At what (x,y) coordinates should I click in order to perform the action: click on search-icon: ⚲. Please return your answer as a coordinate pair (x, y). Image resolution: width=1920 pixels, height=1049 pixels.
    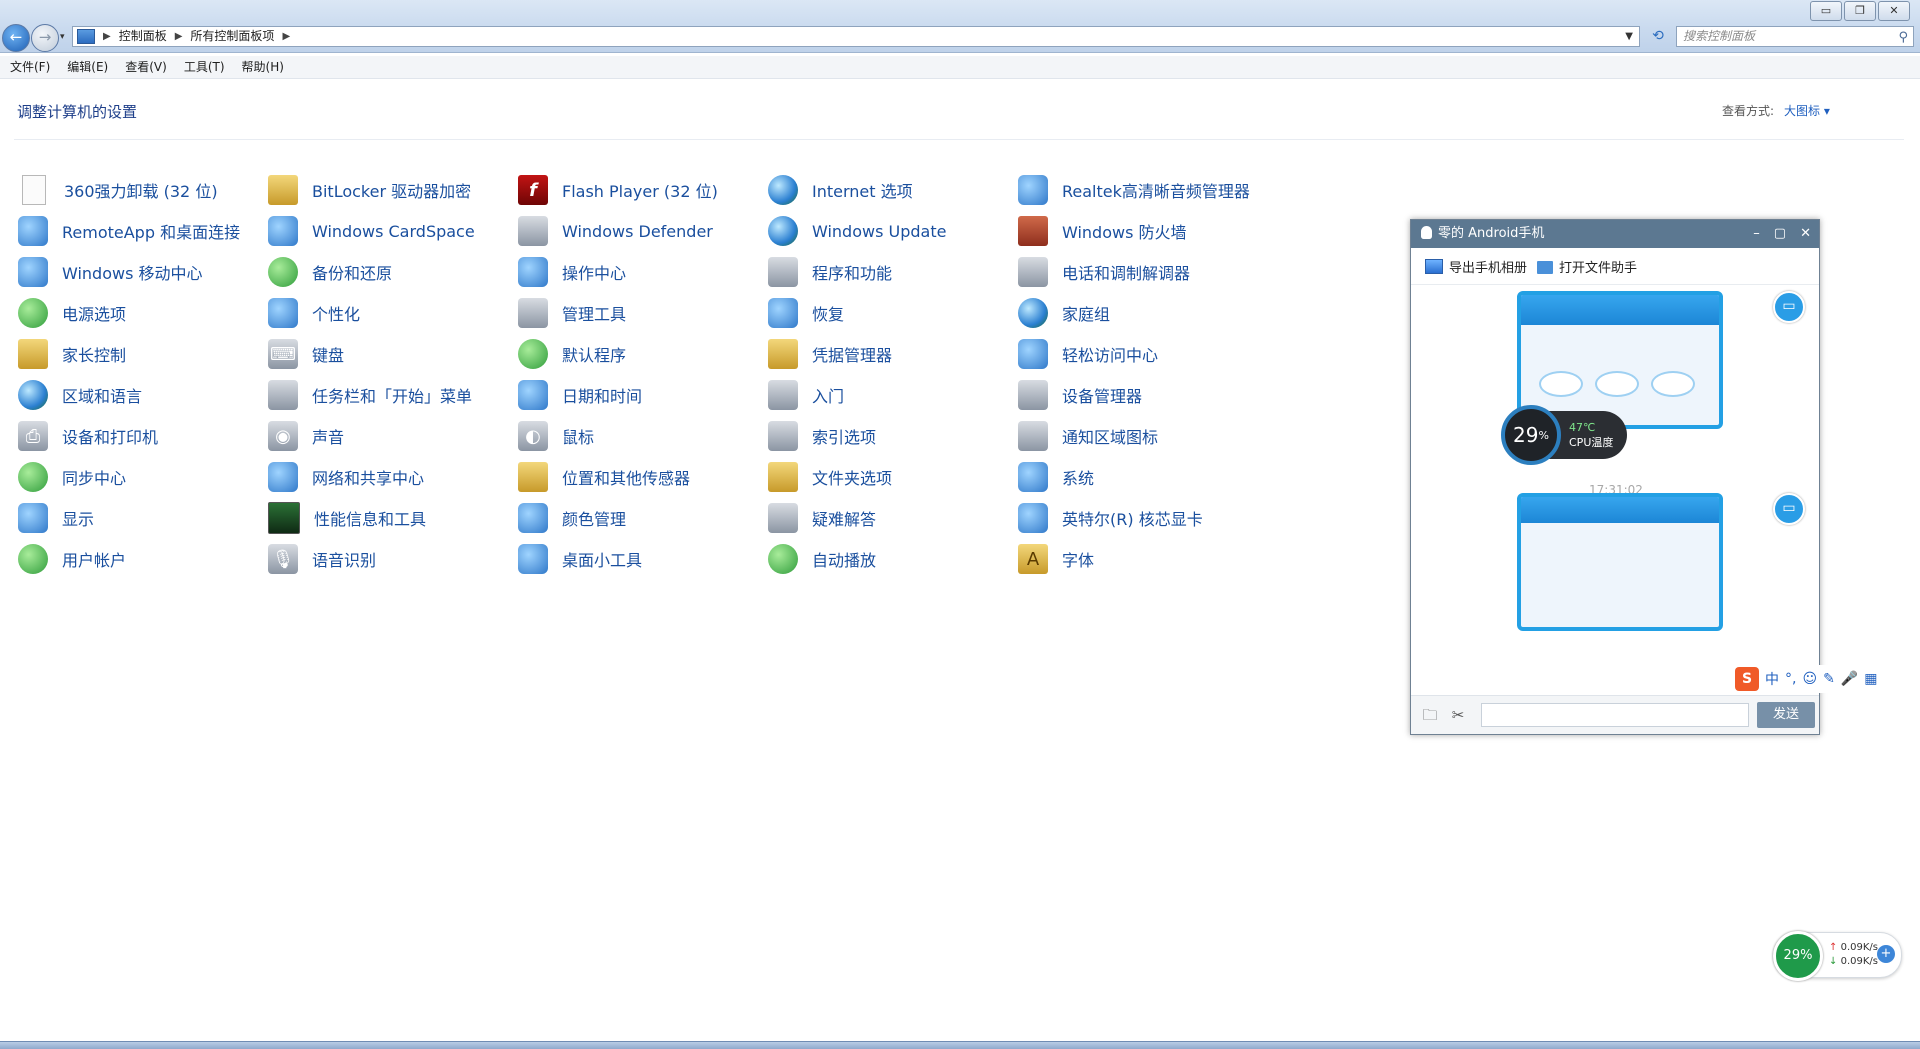
    Looking at the image, I should click on (1903, 37).